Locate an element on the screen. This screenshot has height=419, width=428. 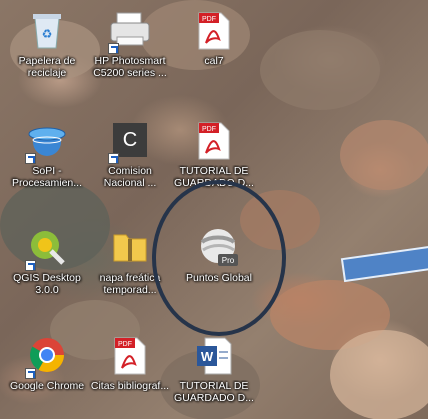
printer-icon is located at coordinates (130, 31).